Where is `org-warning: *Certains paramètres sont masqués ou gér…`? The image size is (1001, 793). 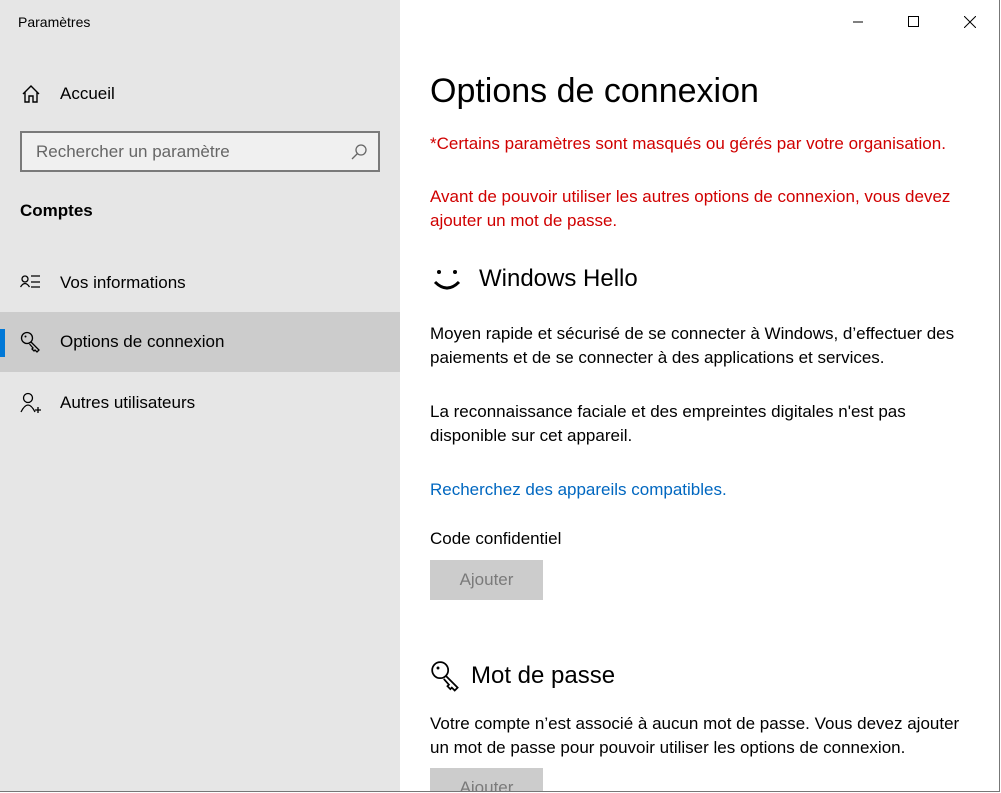
org-warning: *Certains paramètres sont masqués ou gér… is located at coordinates (688, 143).